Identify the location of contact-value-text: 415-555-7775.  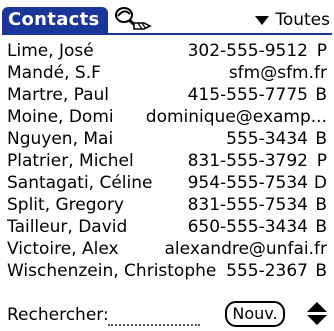
(247, 95).